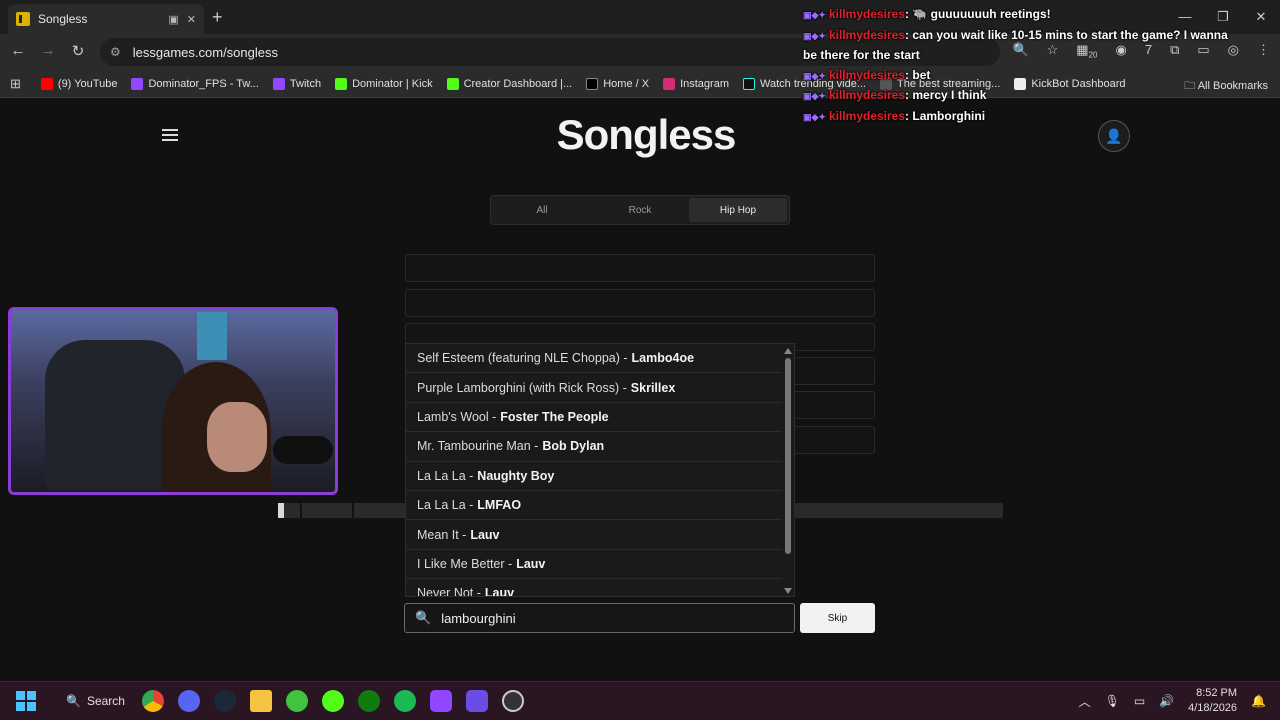  Describe the element at coordinates (46, 83) in the screenshot. I see `youtube-icon` at that location.